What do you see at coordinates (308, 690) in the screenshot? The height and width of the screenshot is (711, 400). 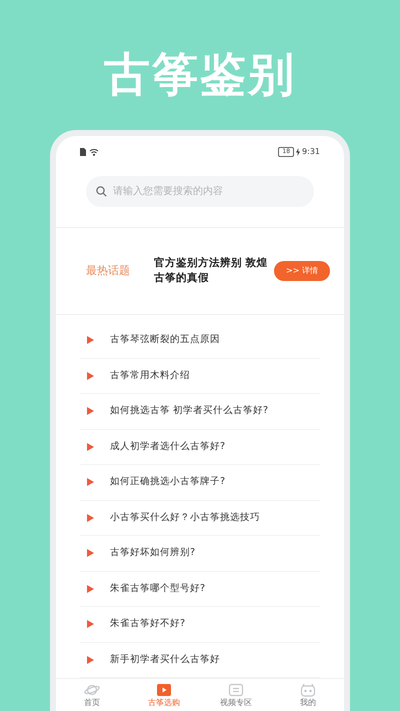 I see `face-icon` at bounding box center [308, 690].